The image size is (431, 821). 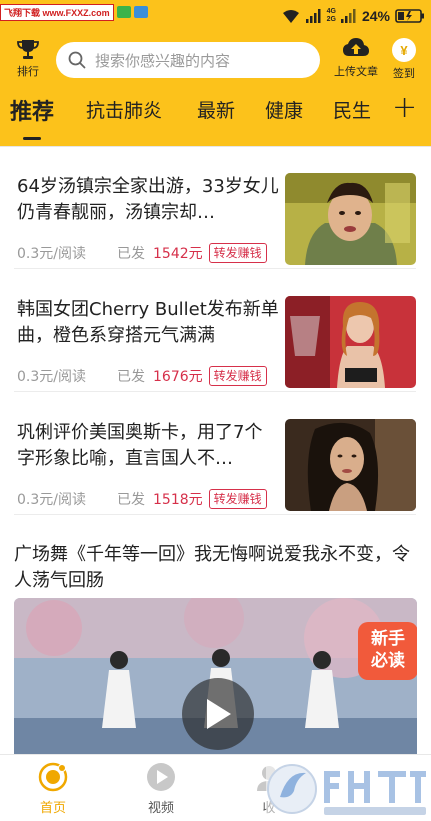 What do you see at coordinates (404, 50) in the screenshot?
I see `coin-icon: ¥` at bounding box center [404, 50].